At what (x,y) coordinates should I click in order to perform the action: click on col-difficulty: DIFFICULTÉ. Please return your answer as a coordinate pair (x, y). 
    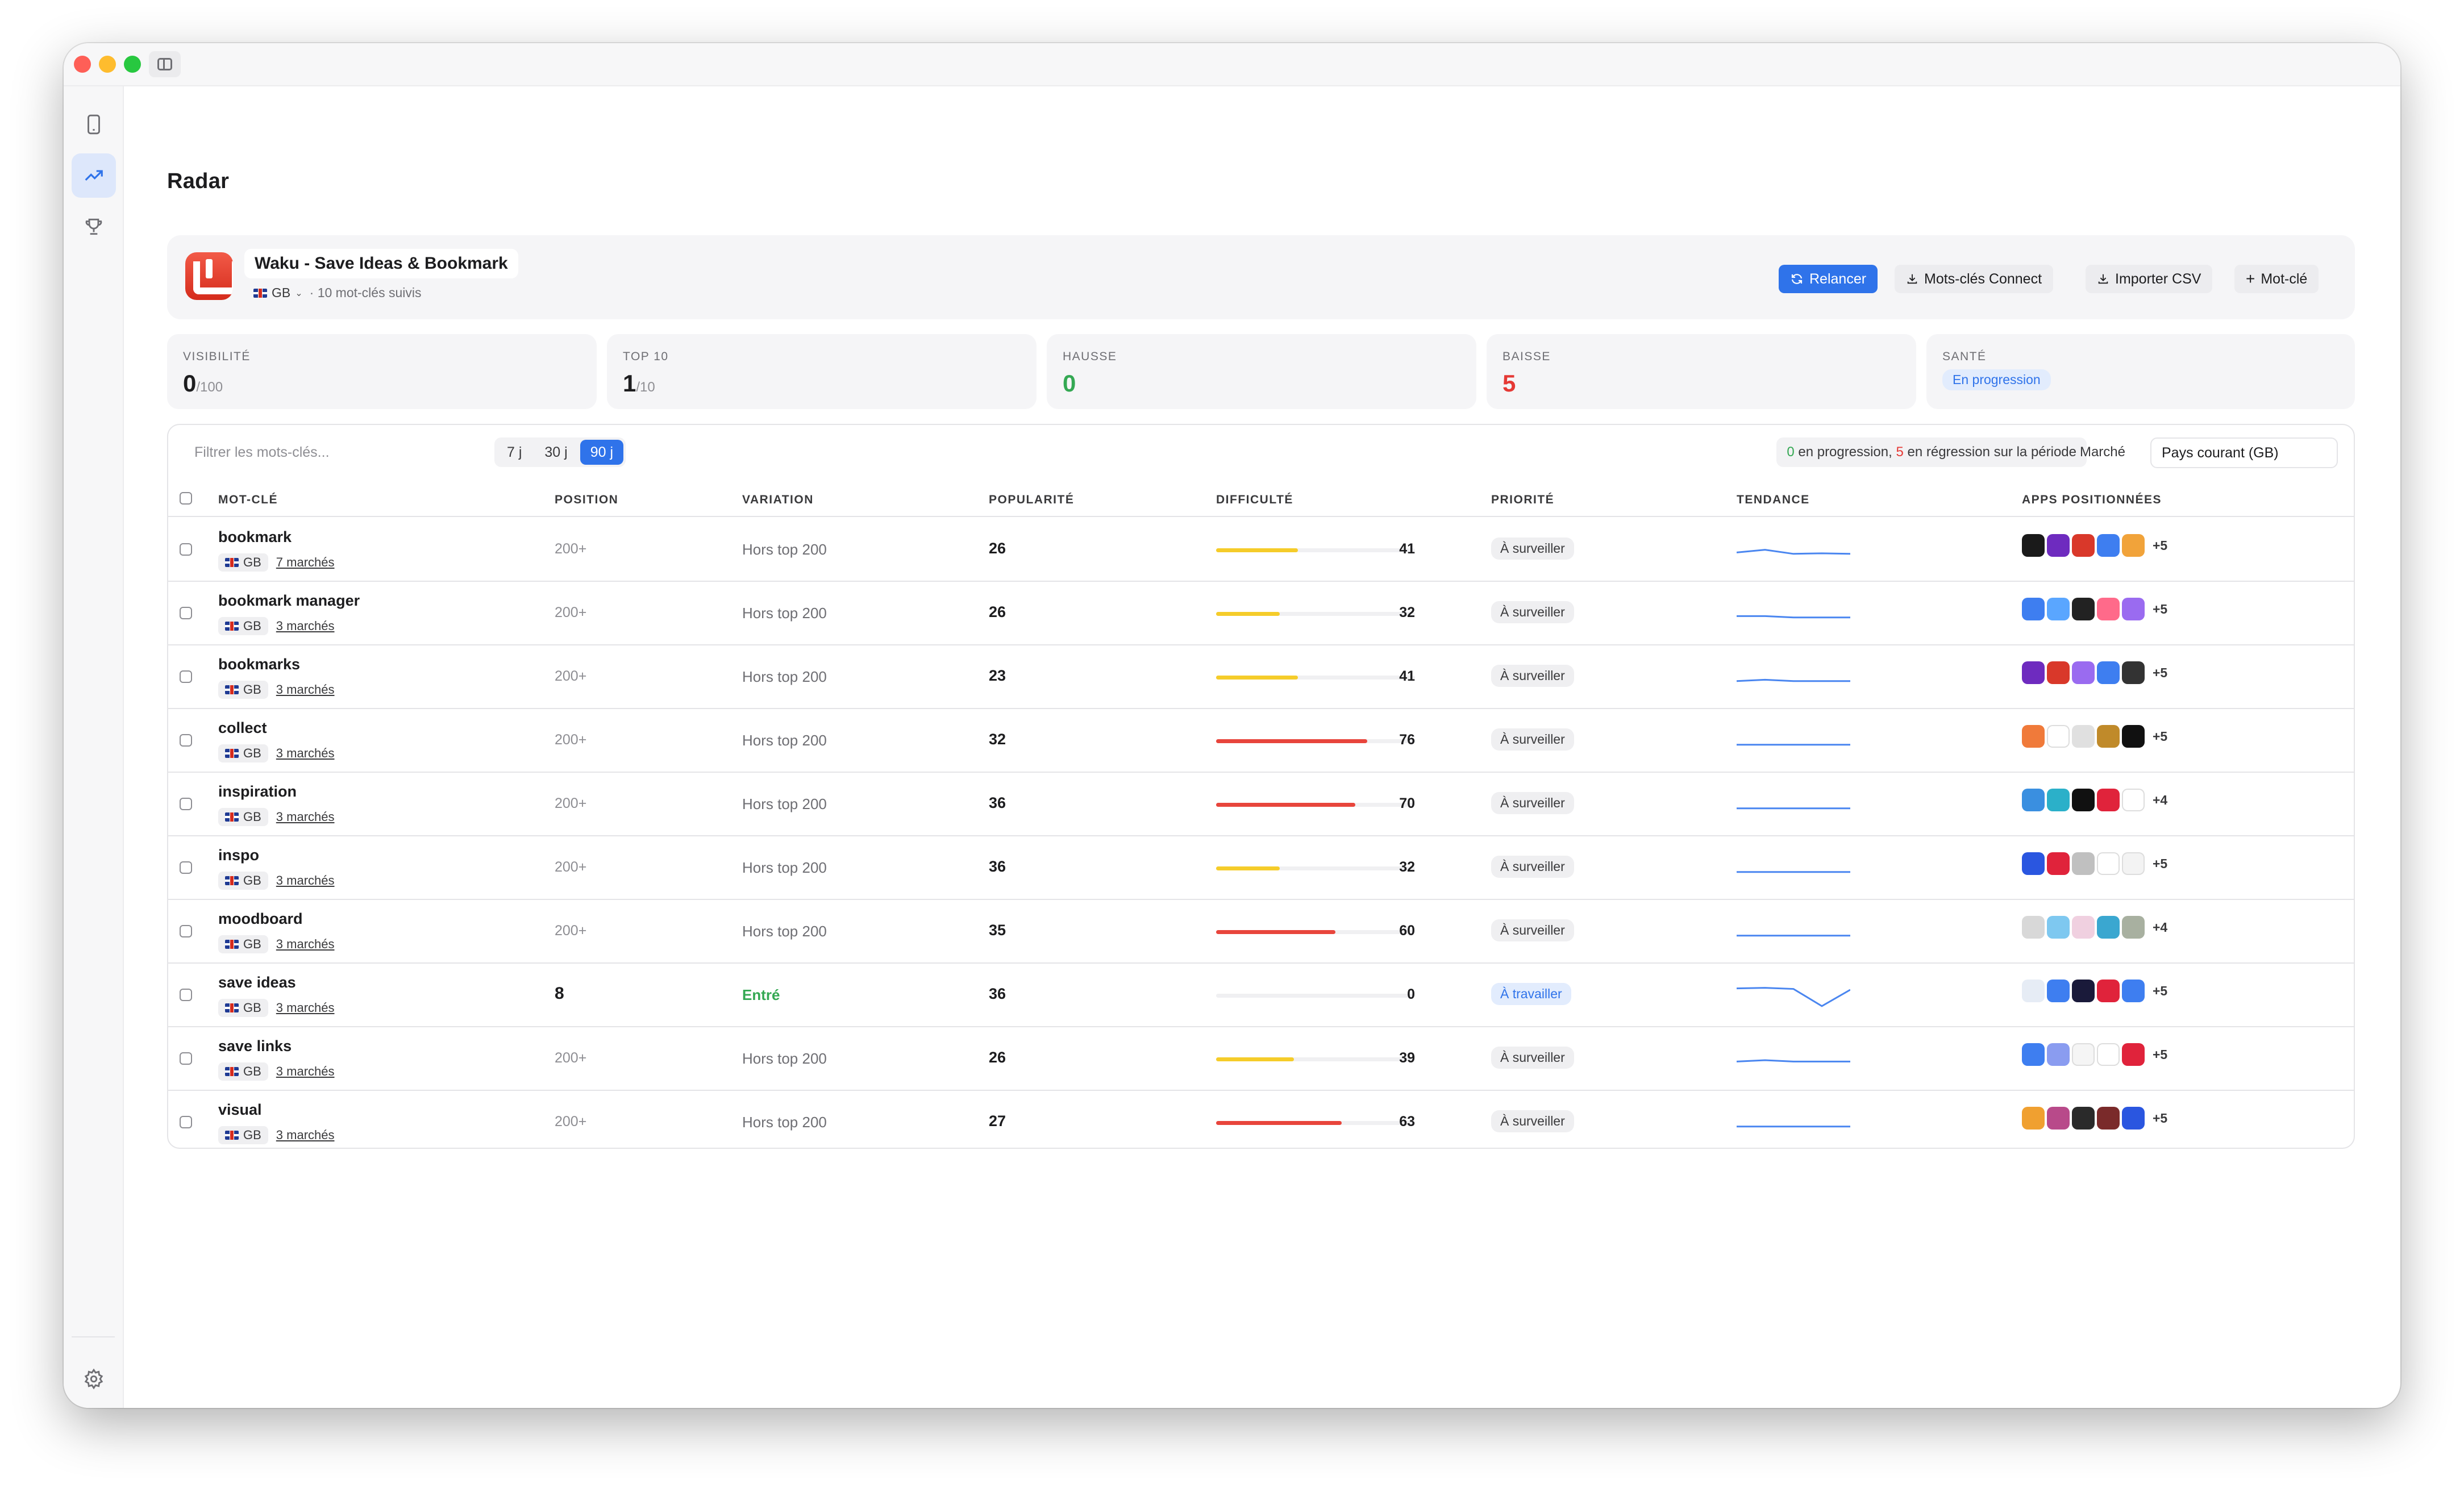
    Looking at the image, I should click on (1254, 500).